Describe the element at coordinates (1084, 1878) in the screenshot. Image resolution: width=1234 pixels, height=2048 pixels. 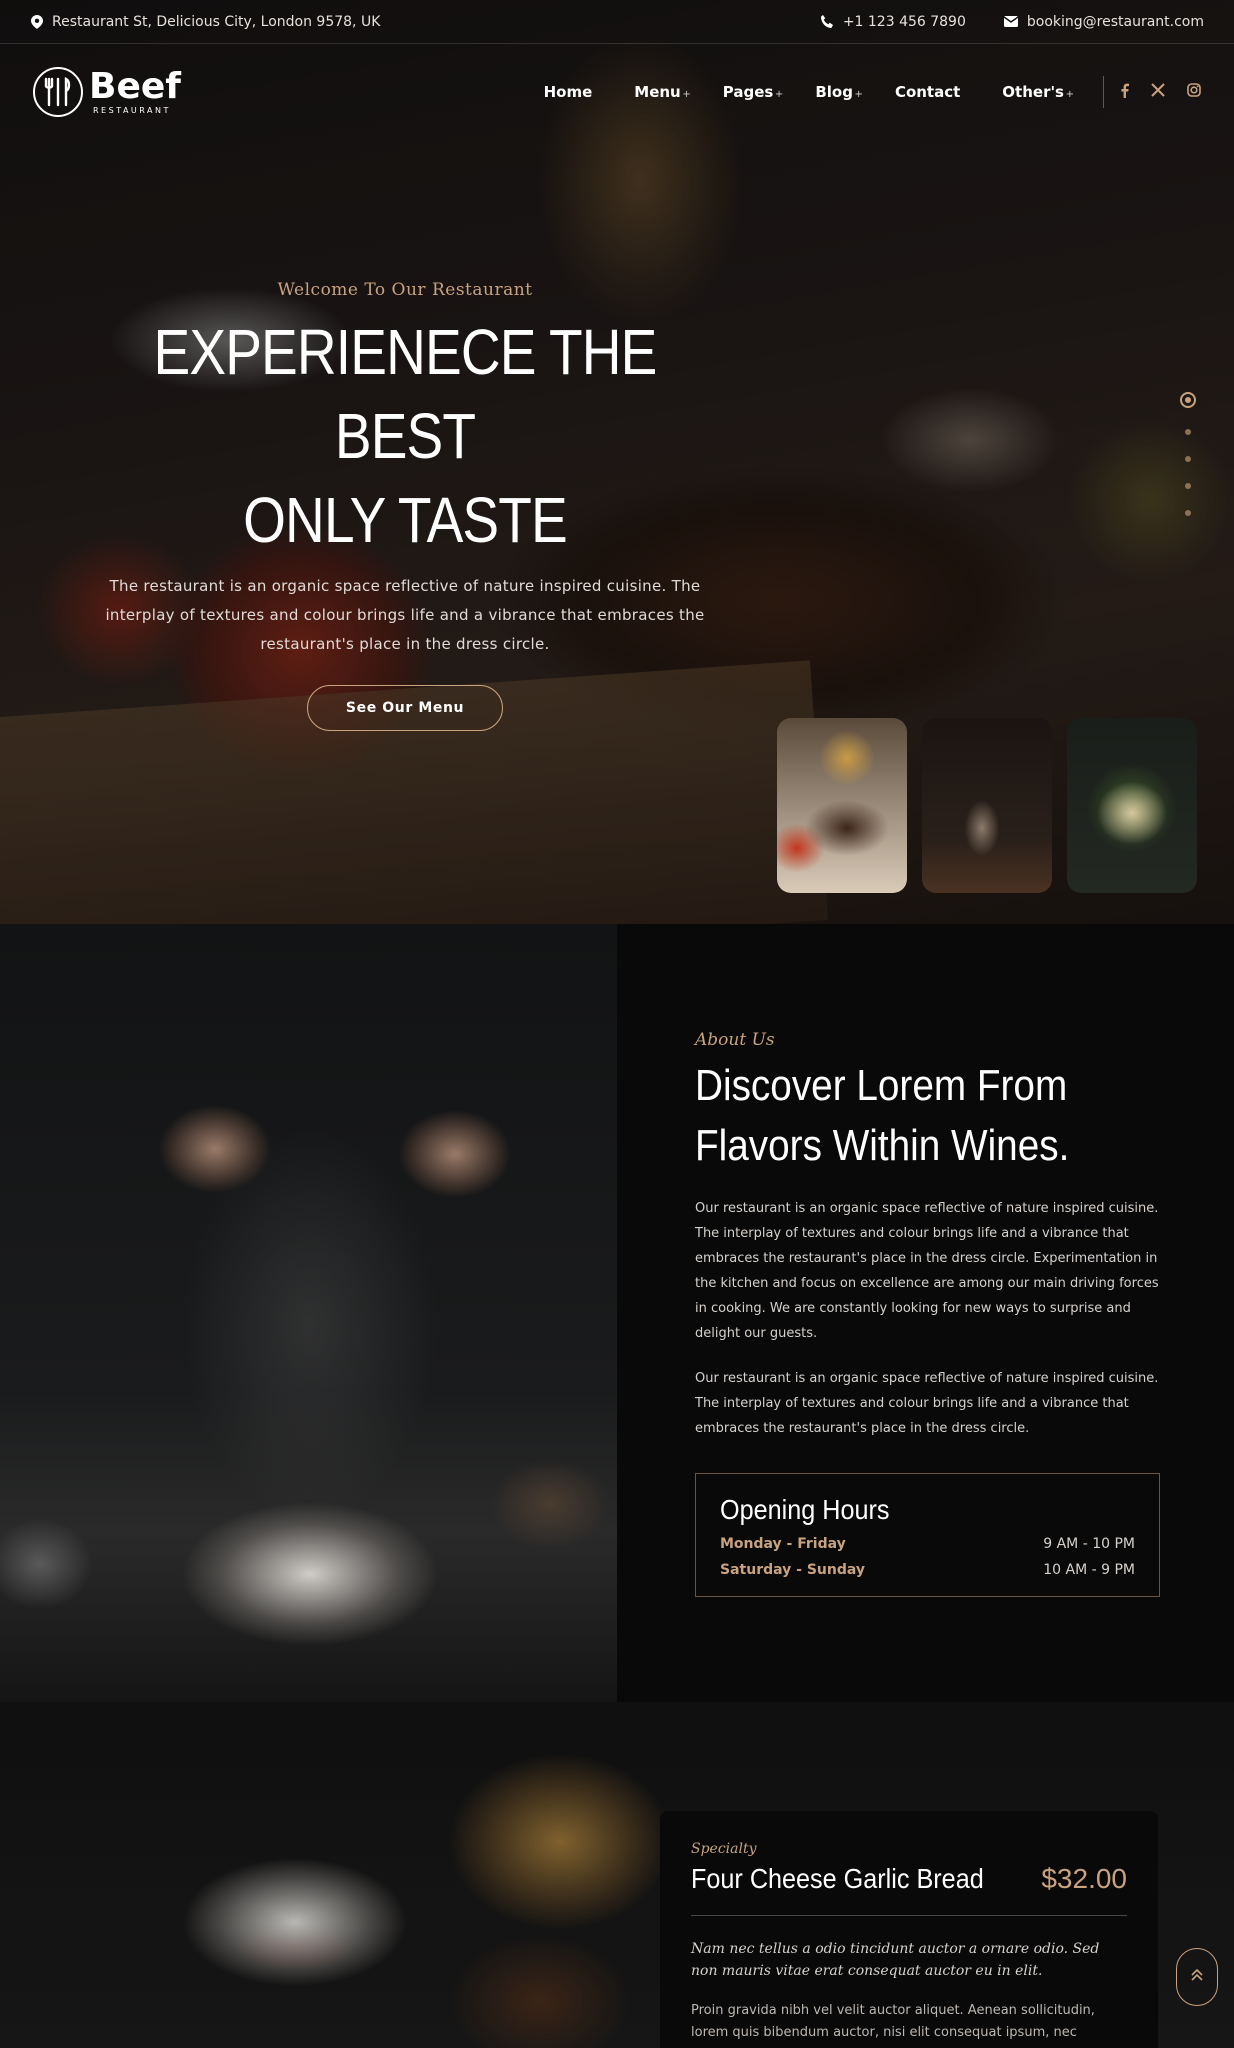
I see `specialty-price: $32.00` at that location.